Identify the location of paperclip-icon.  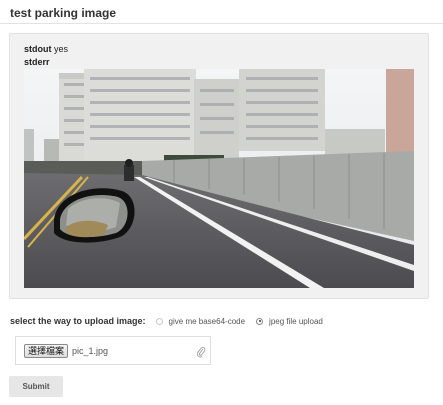
(201, 352).